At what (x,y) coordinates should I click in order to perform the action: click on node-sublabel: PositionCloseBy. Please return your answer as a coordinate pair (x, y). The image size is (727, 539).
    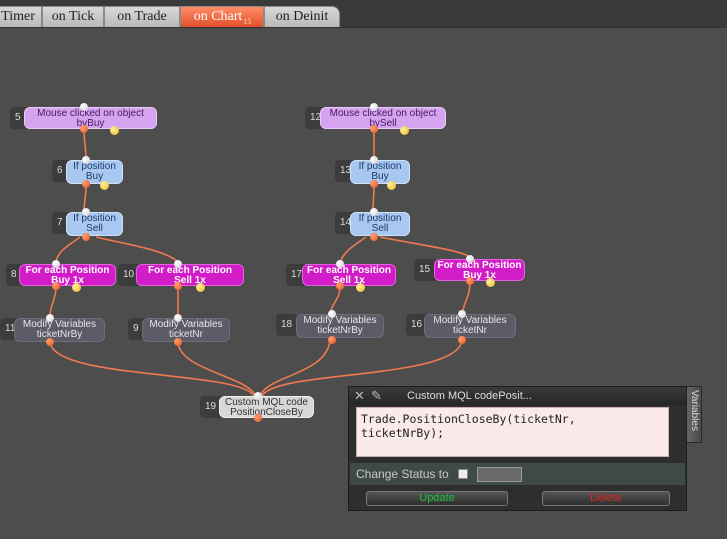
    Looking at the image, I should click on (266, 412).